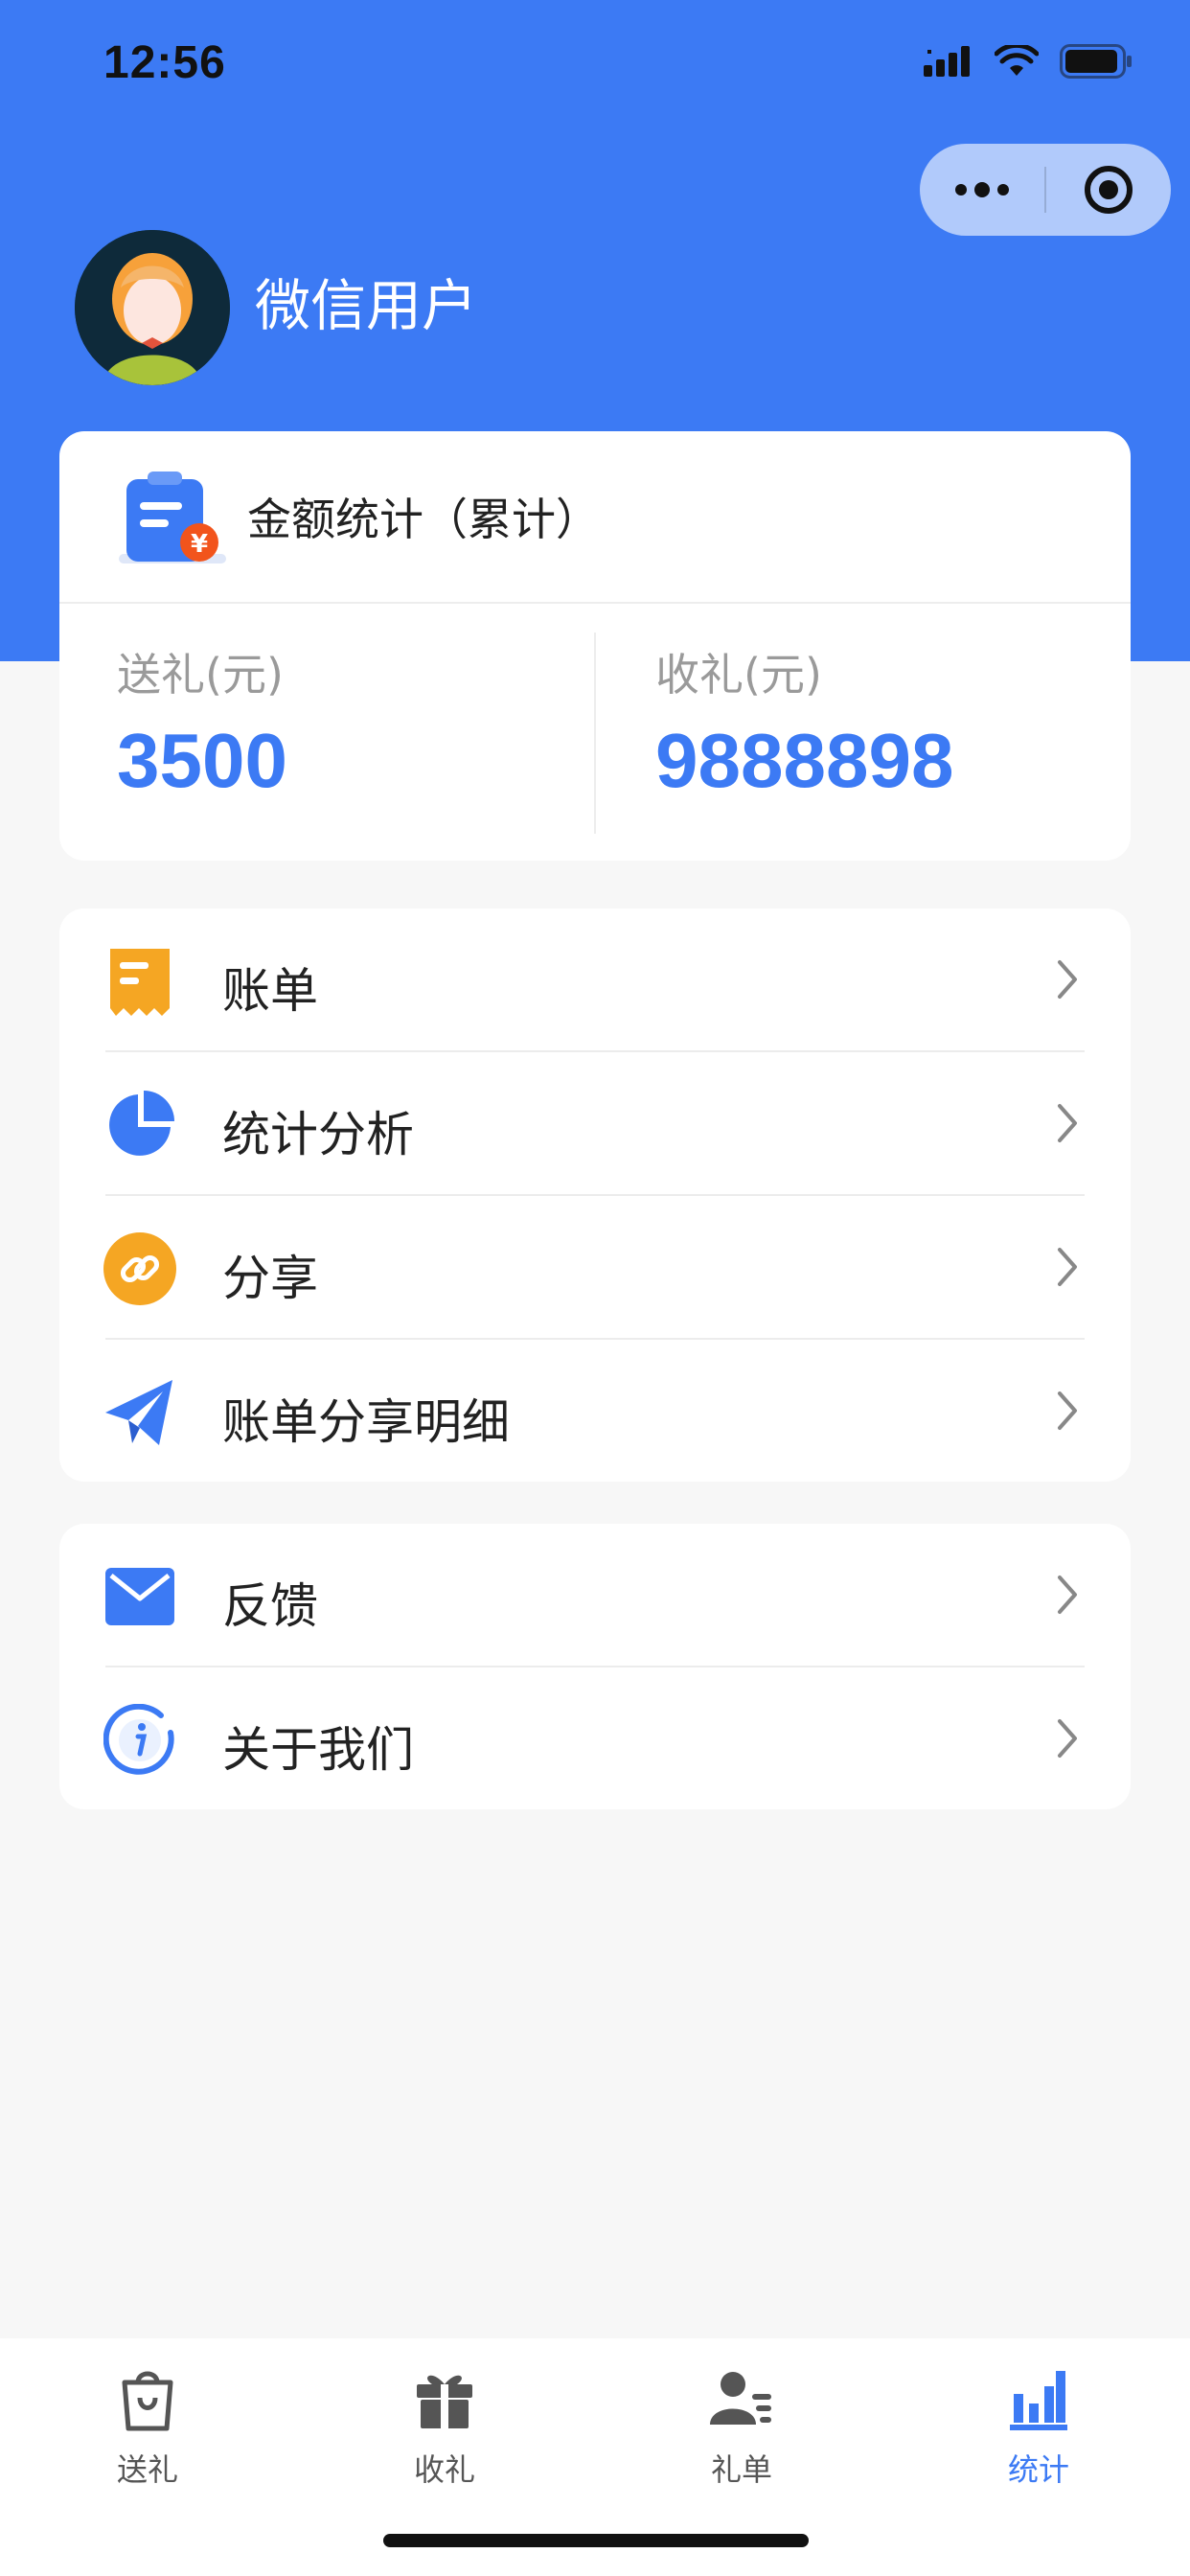  What do you see at coordinates (318, 1134) in the screenshot?
I see `menu-item-label: 统计分析` at bounding box center [318, 1134].